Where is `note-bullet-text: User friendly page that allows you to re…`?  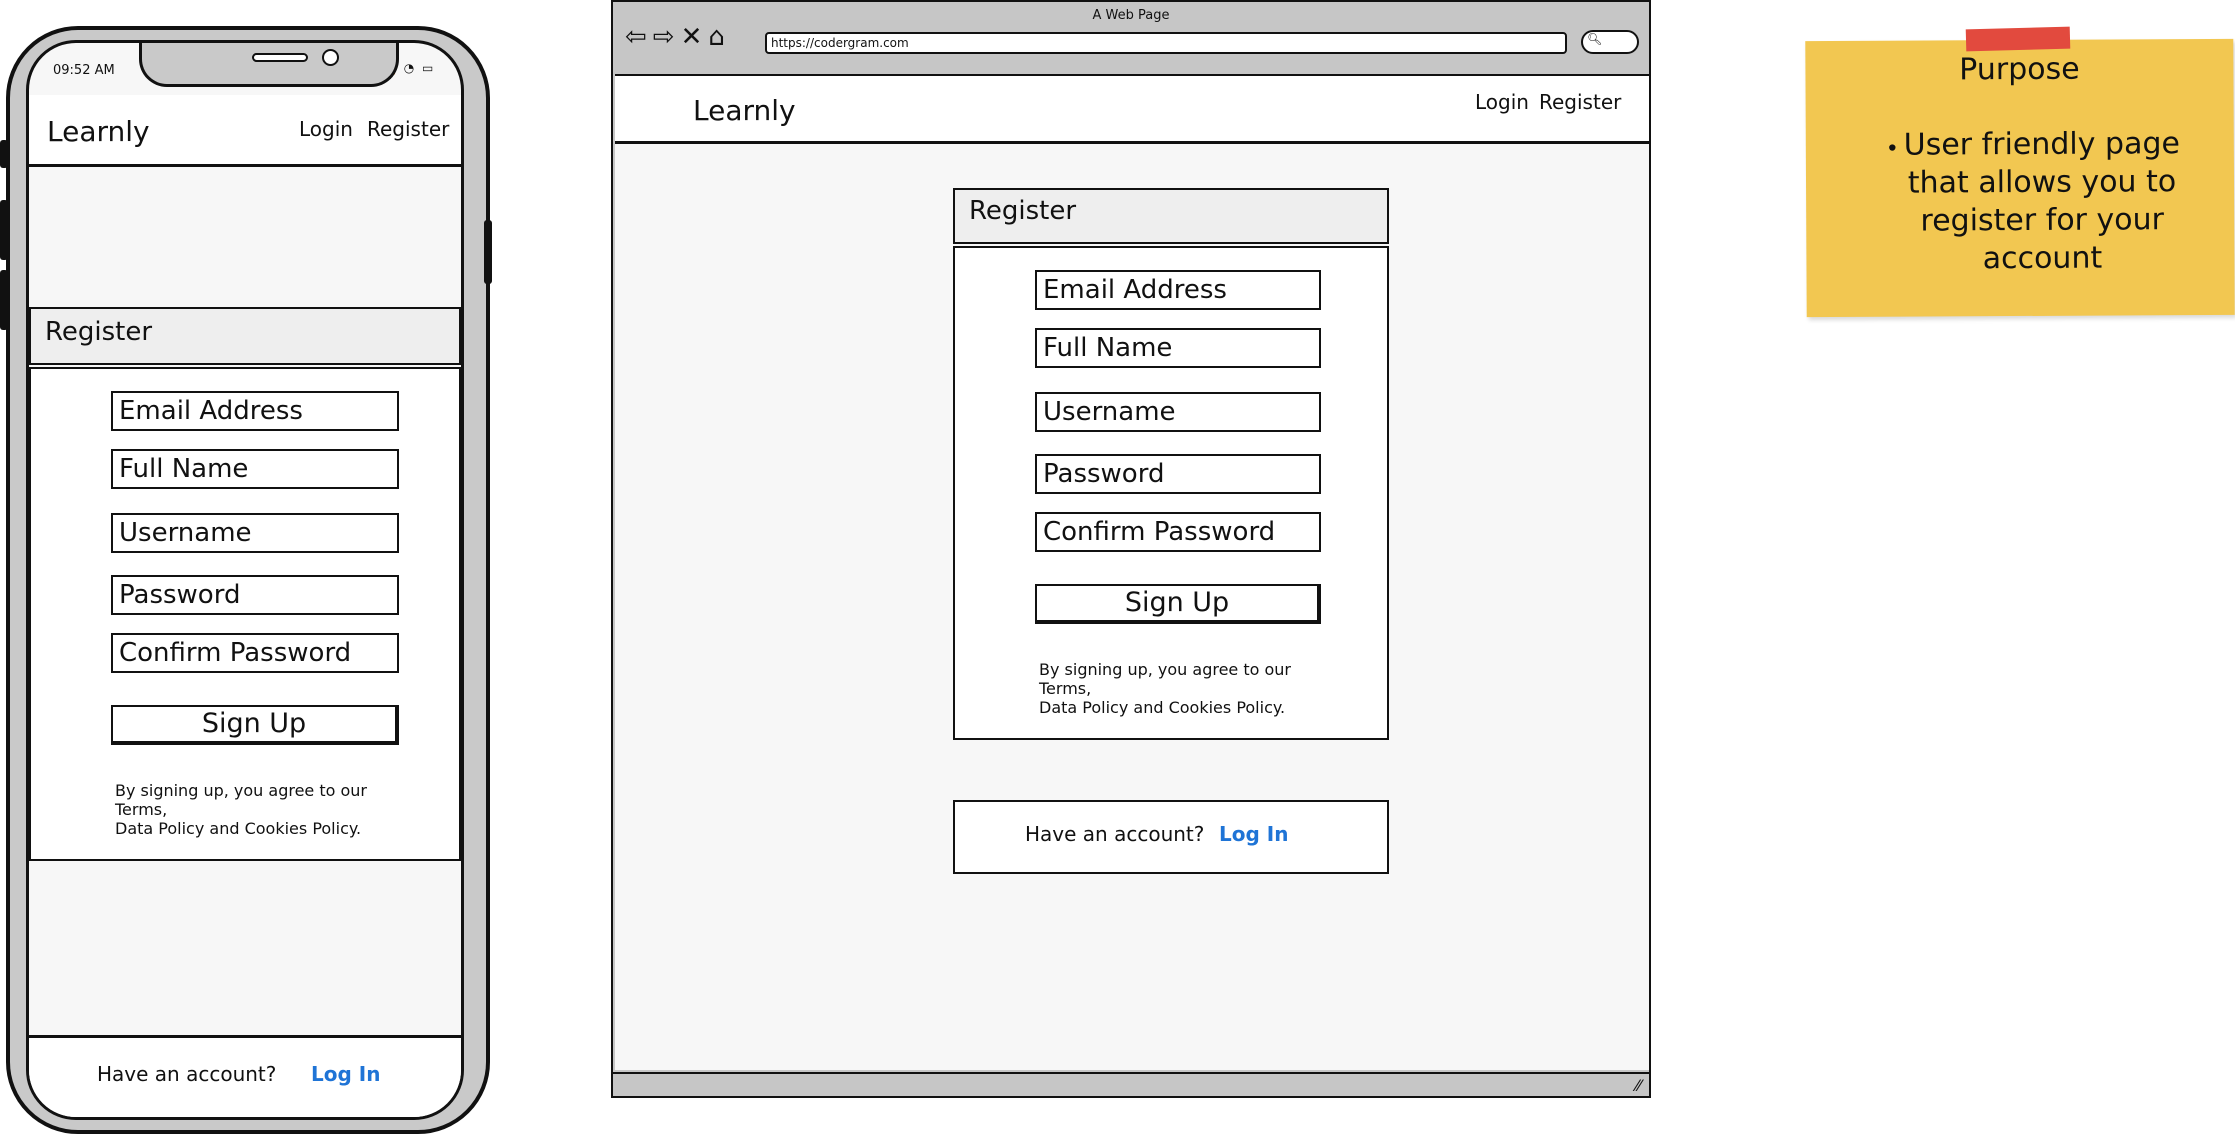 note-bullet-text: User friendly page that allows you to re… is located at coordinates (2042, 201).